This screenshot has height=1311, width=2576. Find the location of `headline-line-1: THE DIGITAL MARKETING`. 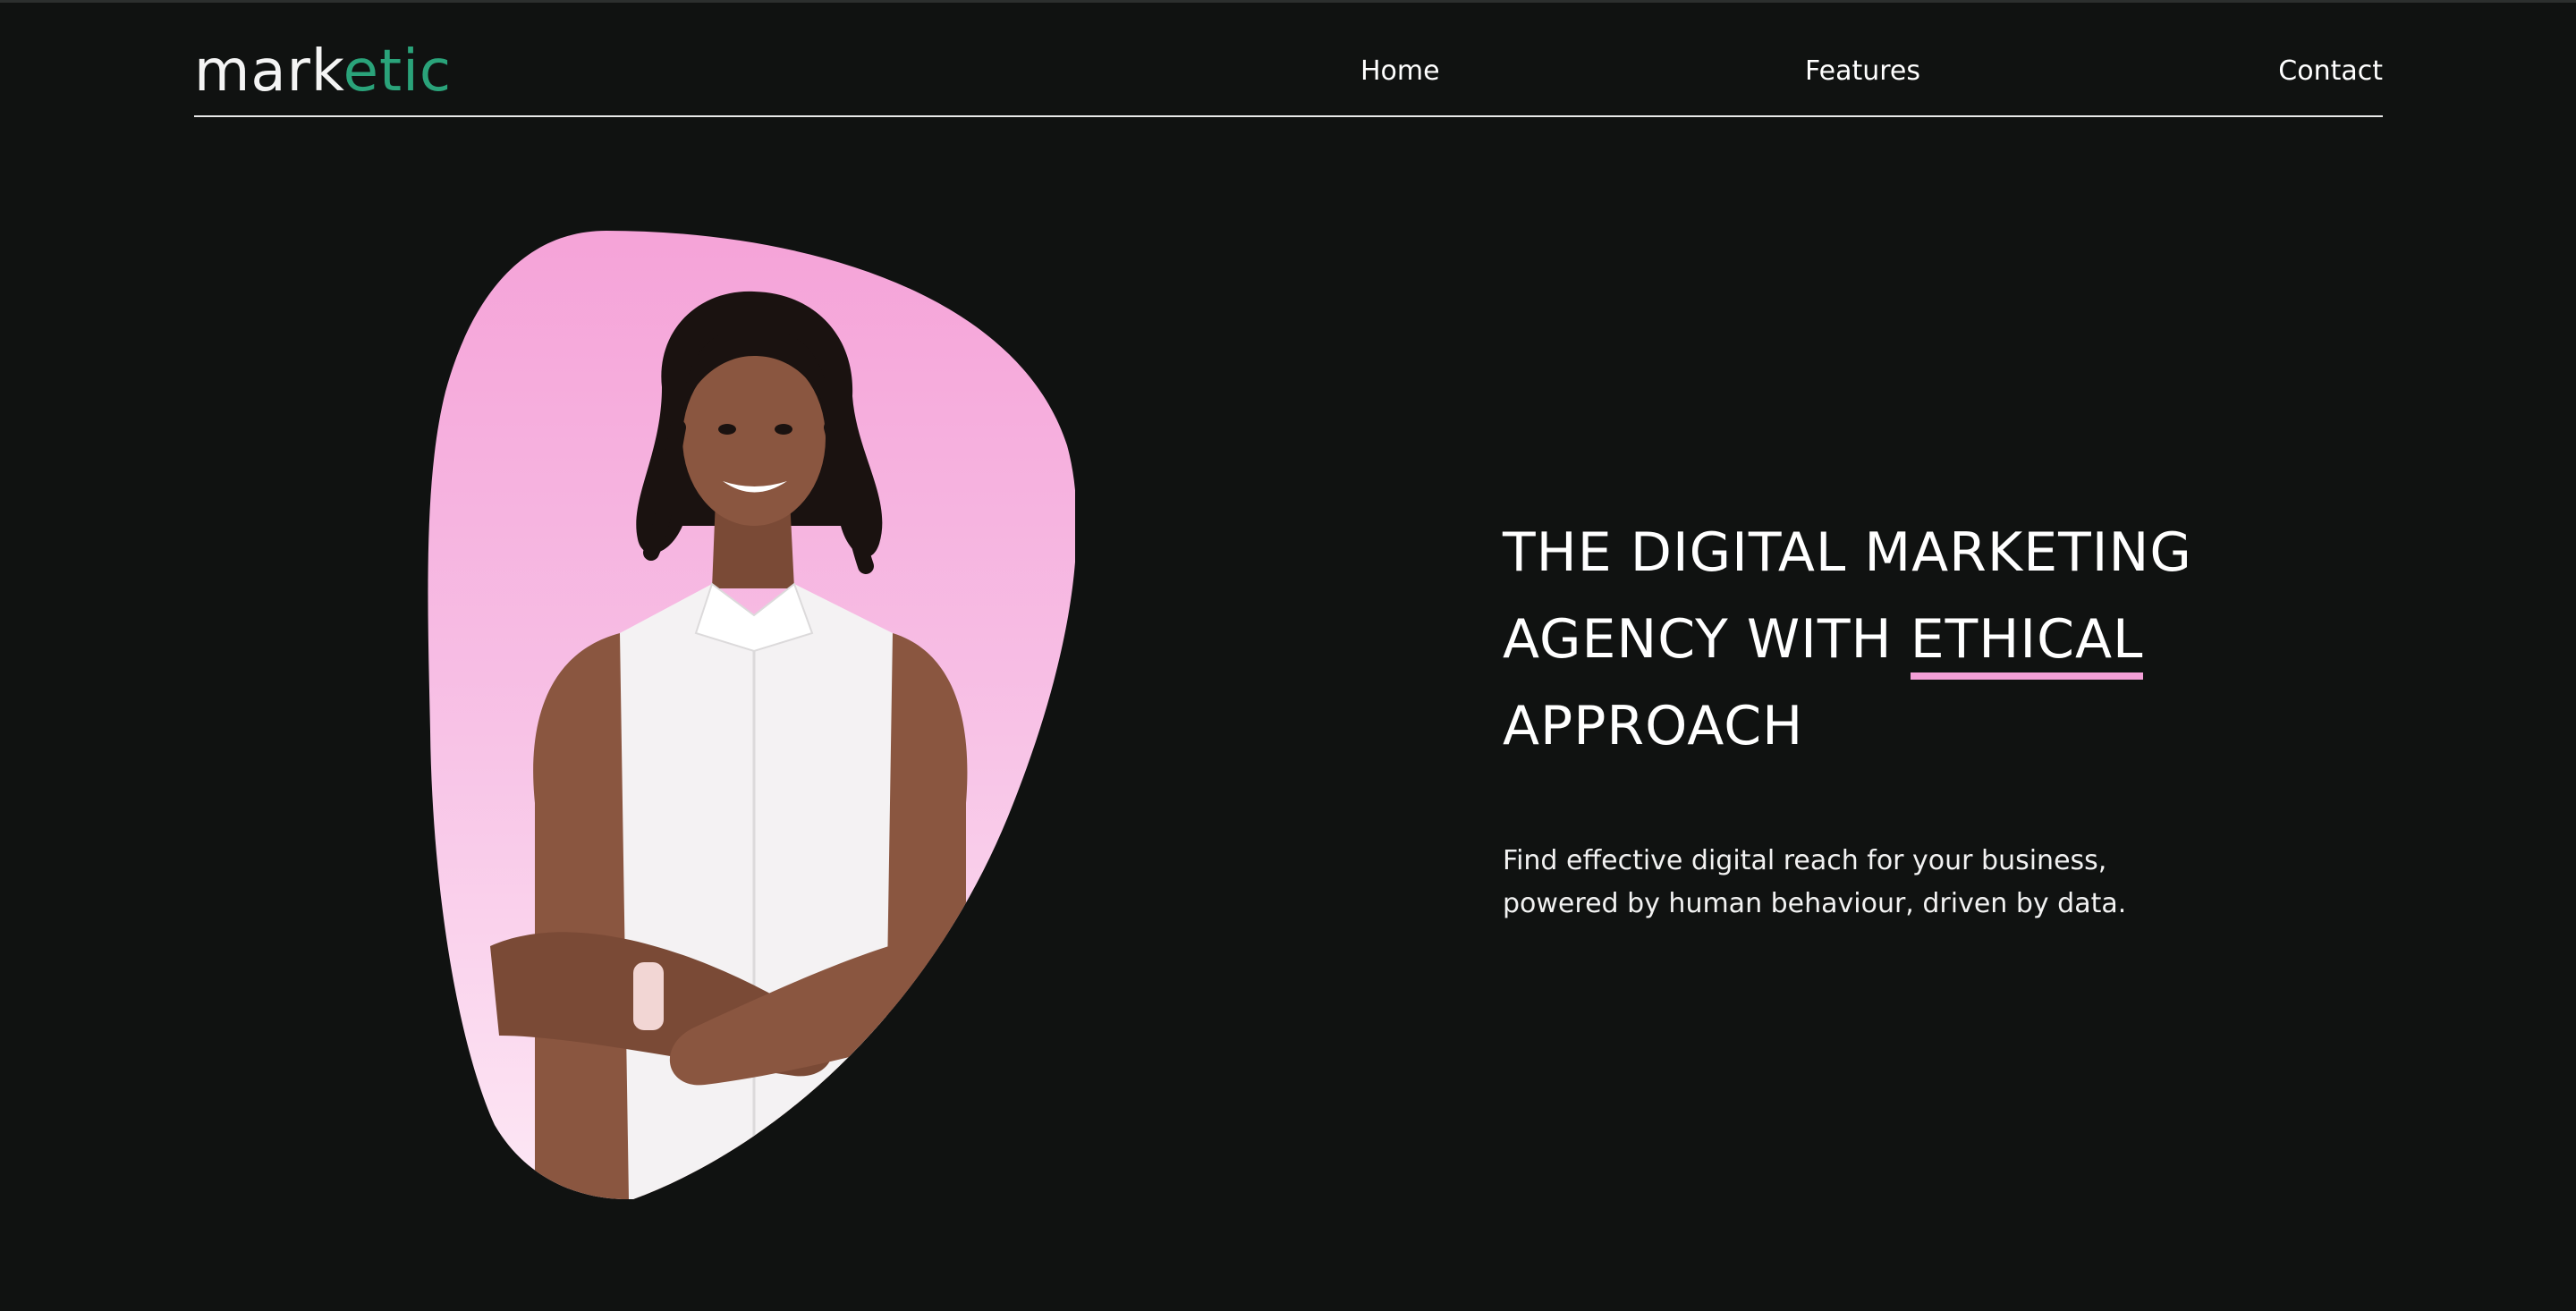

headline-line-1: THE DIGITAL MARKETING is located at coordinates (1847, 552).